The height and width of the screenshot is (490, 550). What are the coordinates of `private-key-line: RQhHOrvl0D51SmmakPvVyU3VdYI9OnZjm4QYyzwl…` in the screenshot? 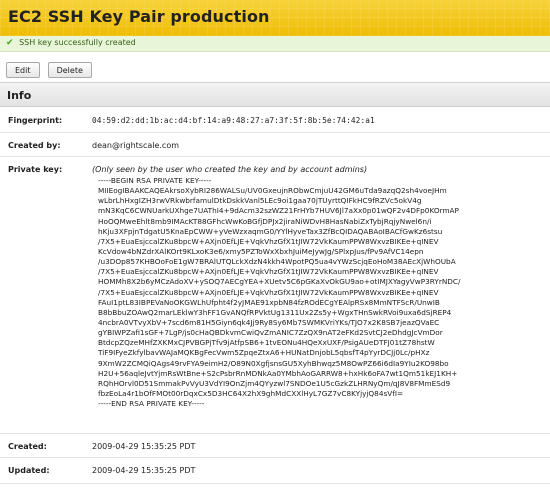 It's located at (274, 383).